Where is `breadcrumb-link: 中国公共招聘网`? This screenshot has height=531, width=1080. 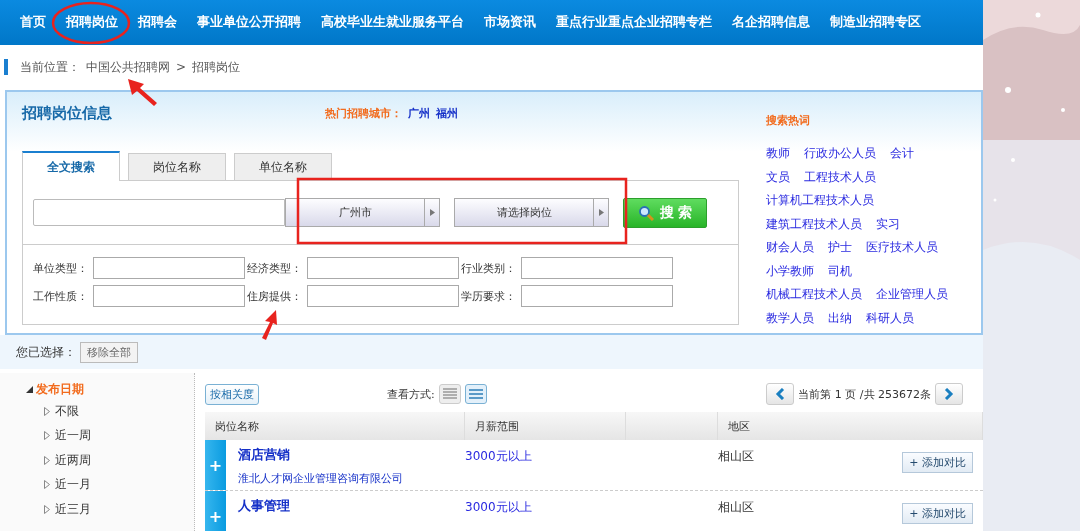
breadcrumb-link: 中国公共招聘网 is located at coordinates (128, 67).